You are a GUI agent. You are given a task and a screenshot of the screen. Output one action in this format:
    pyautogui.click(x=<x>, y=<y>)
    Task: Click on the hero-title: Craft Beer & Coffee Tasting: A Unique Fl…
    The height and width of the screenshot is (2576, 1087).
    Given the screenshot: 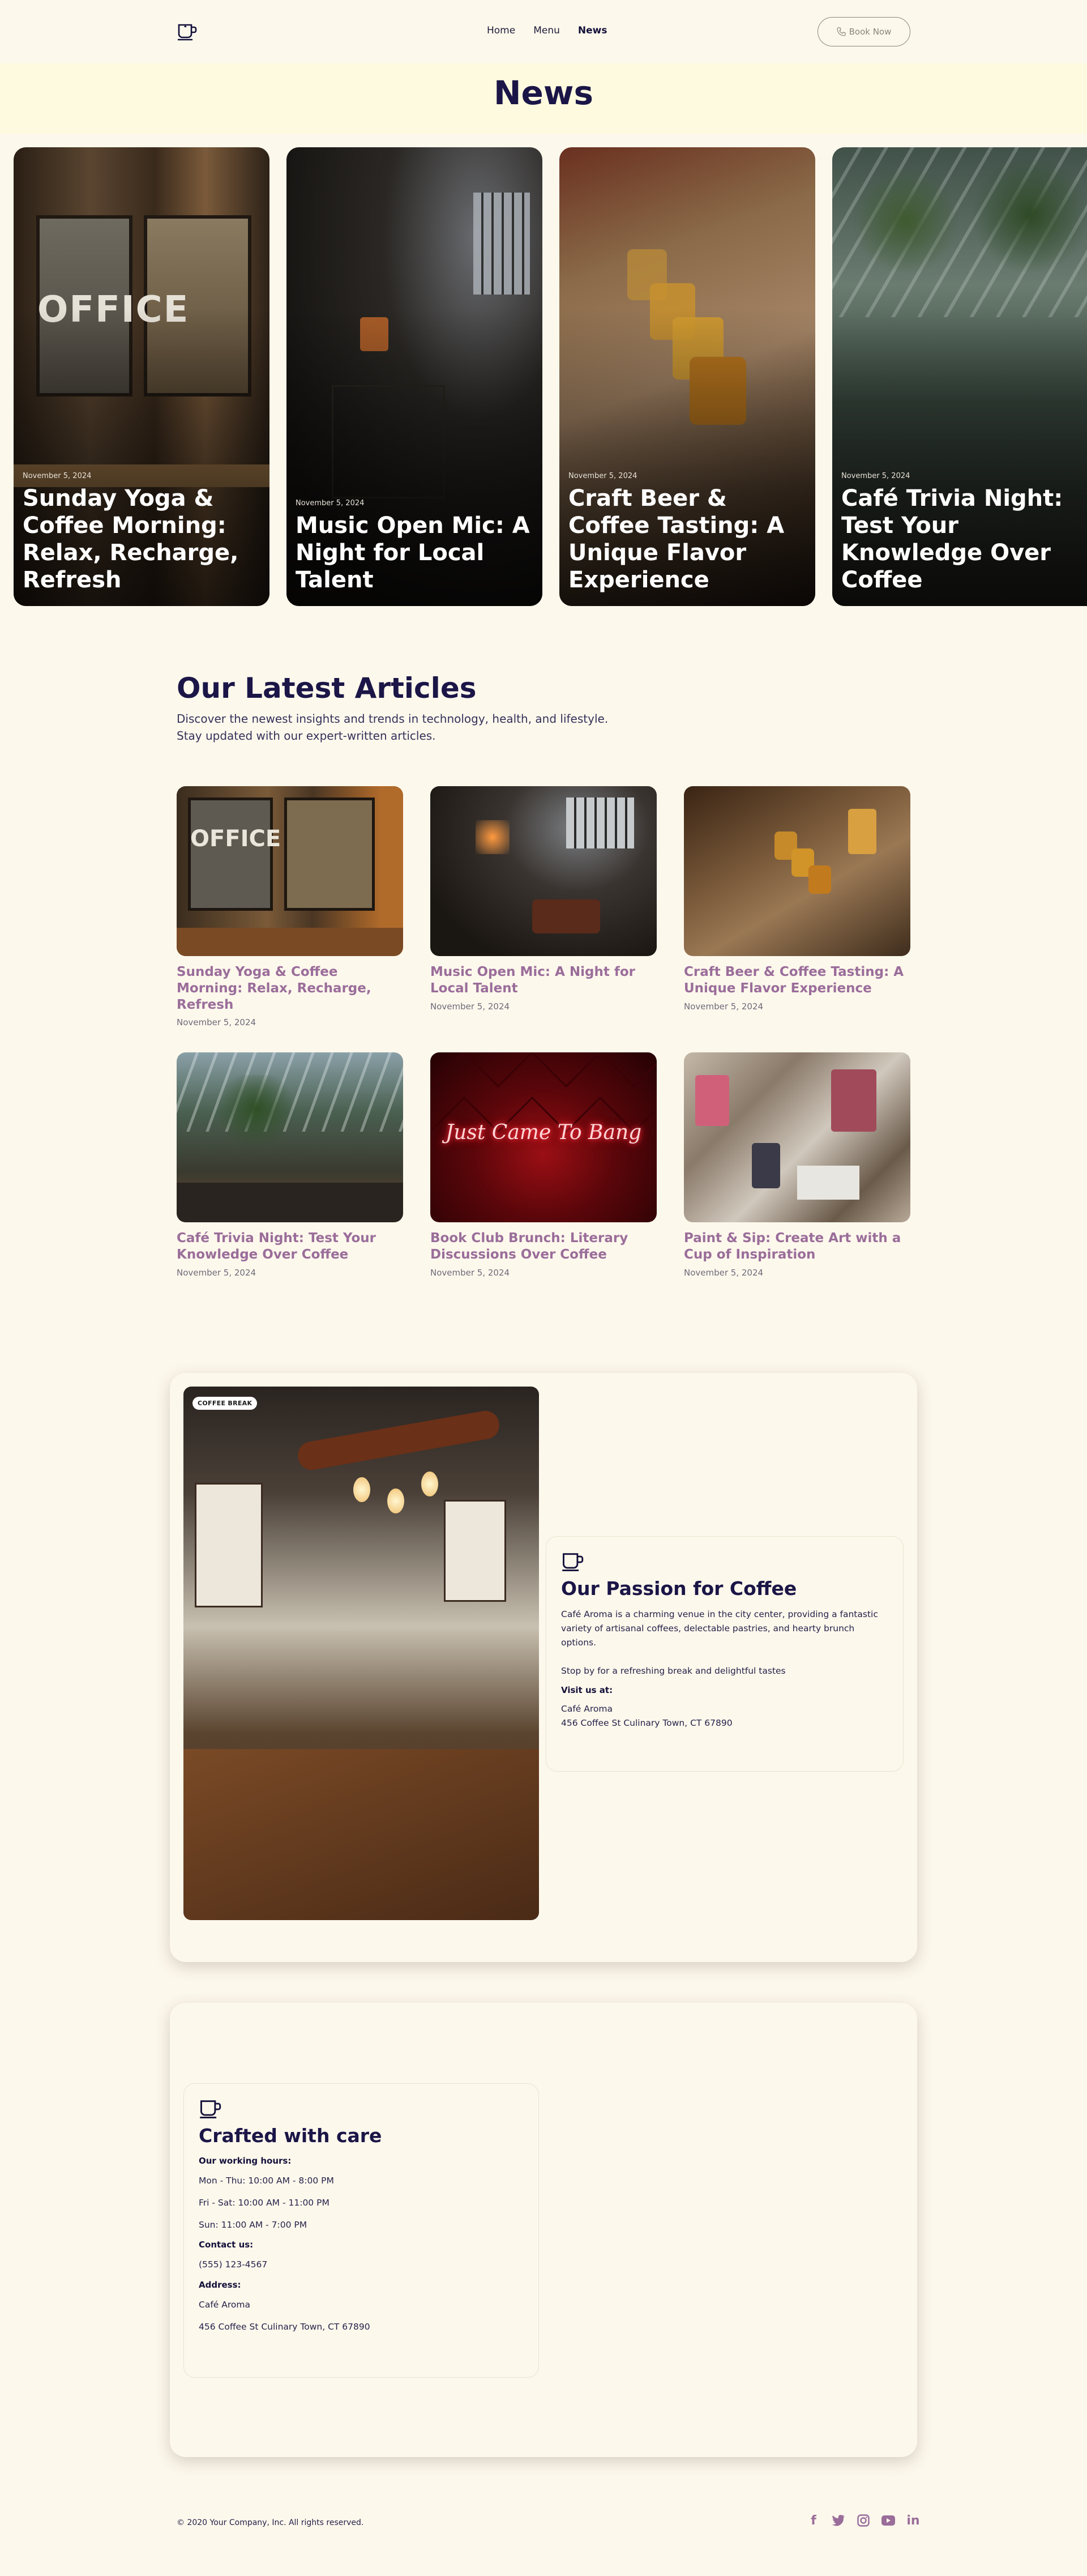 What is the action you would take?
    pyautogui.click(x=676, y=539)
    